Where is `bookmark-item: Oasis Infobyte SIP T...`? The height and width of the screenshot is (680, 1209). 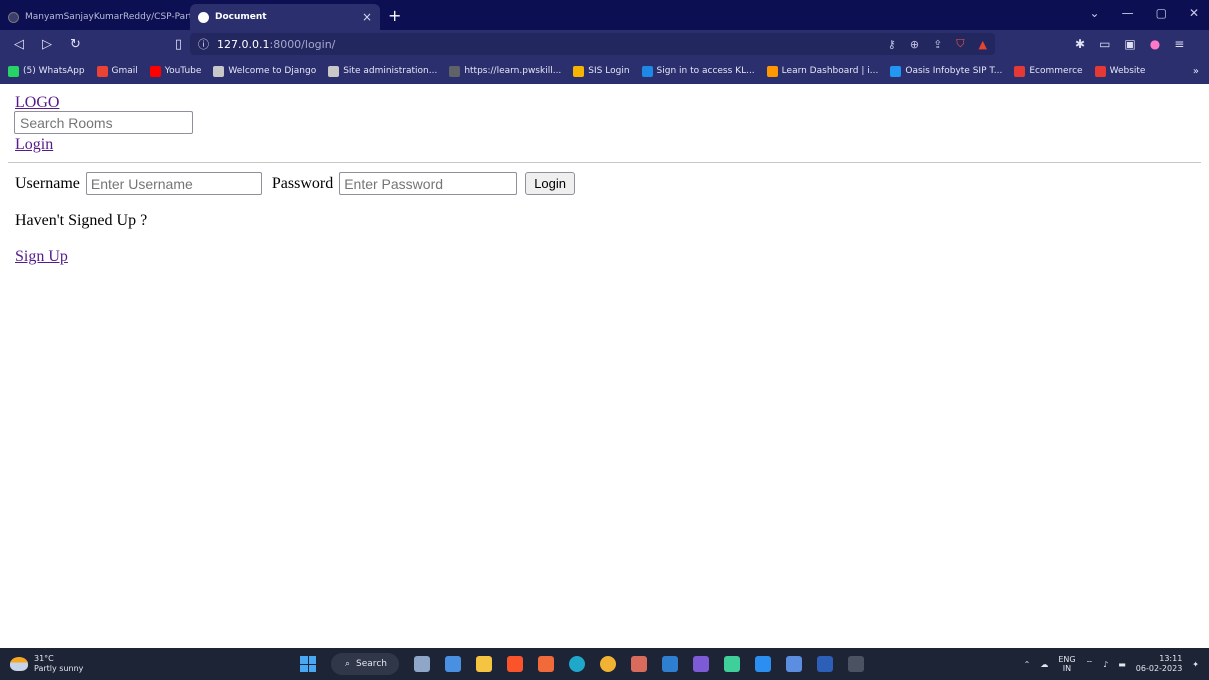
bookmark-item: Oasis Infobyte SIP T... is located at coordinates (946, 71).